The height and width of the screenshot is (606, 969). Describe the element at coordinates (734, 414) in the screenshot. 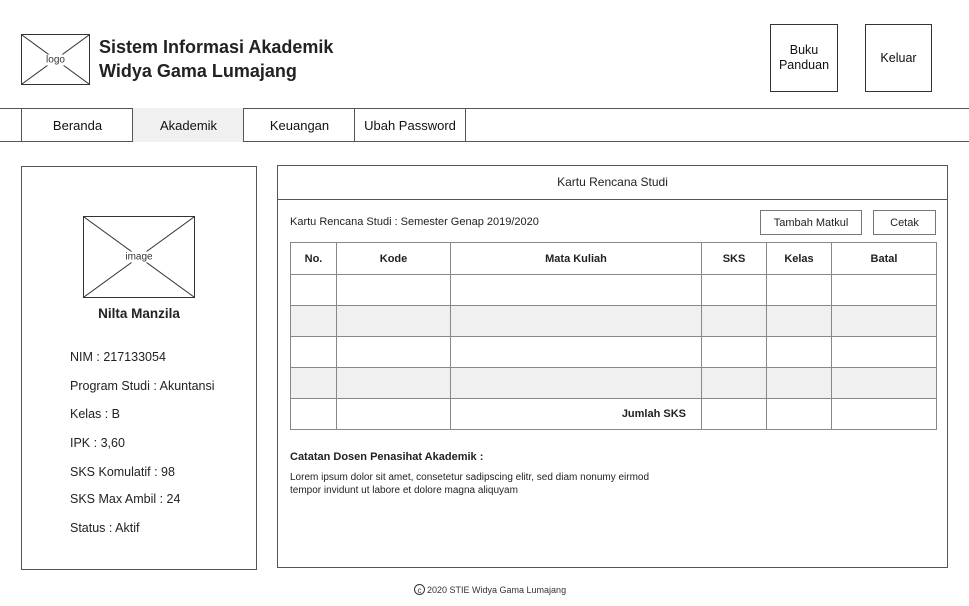

I see `total-sks-value` at that location.